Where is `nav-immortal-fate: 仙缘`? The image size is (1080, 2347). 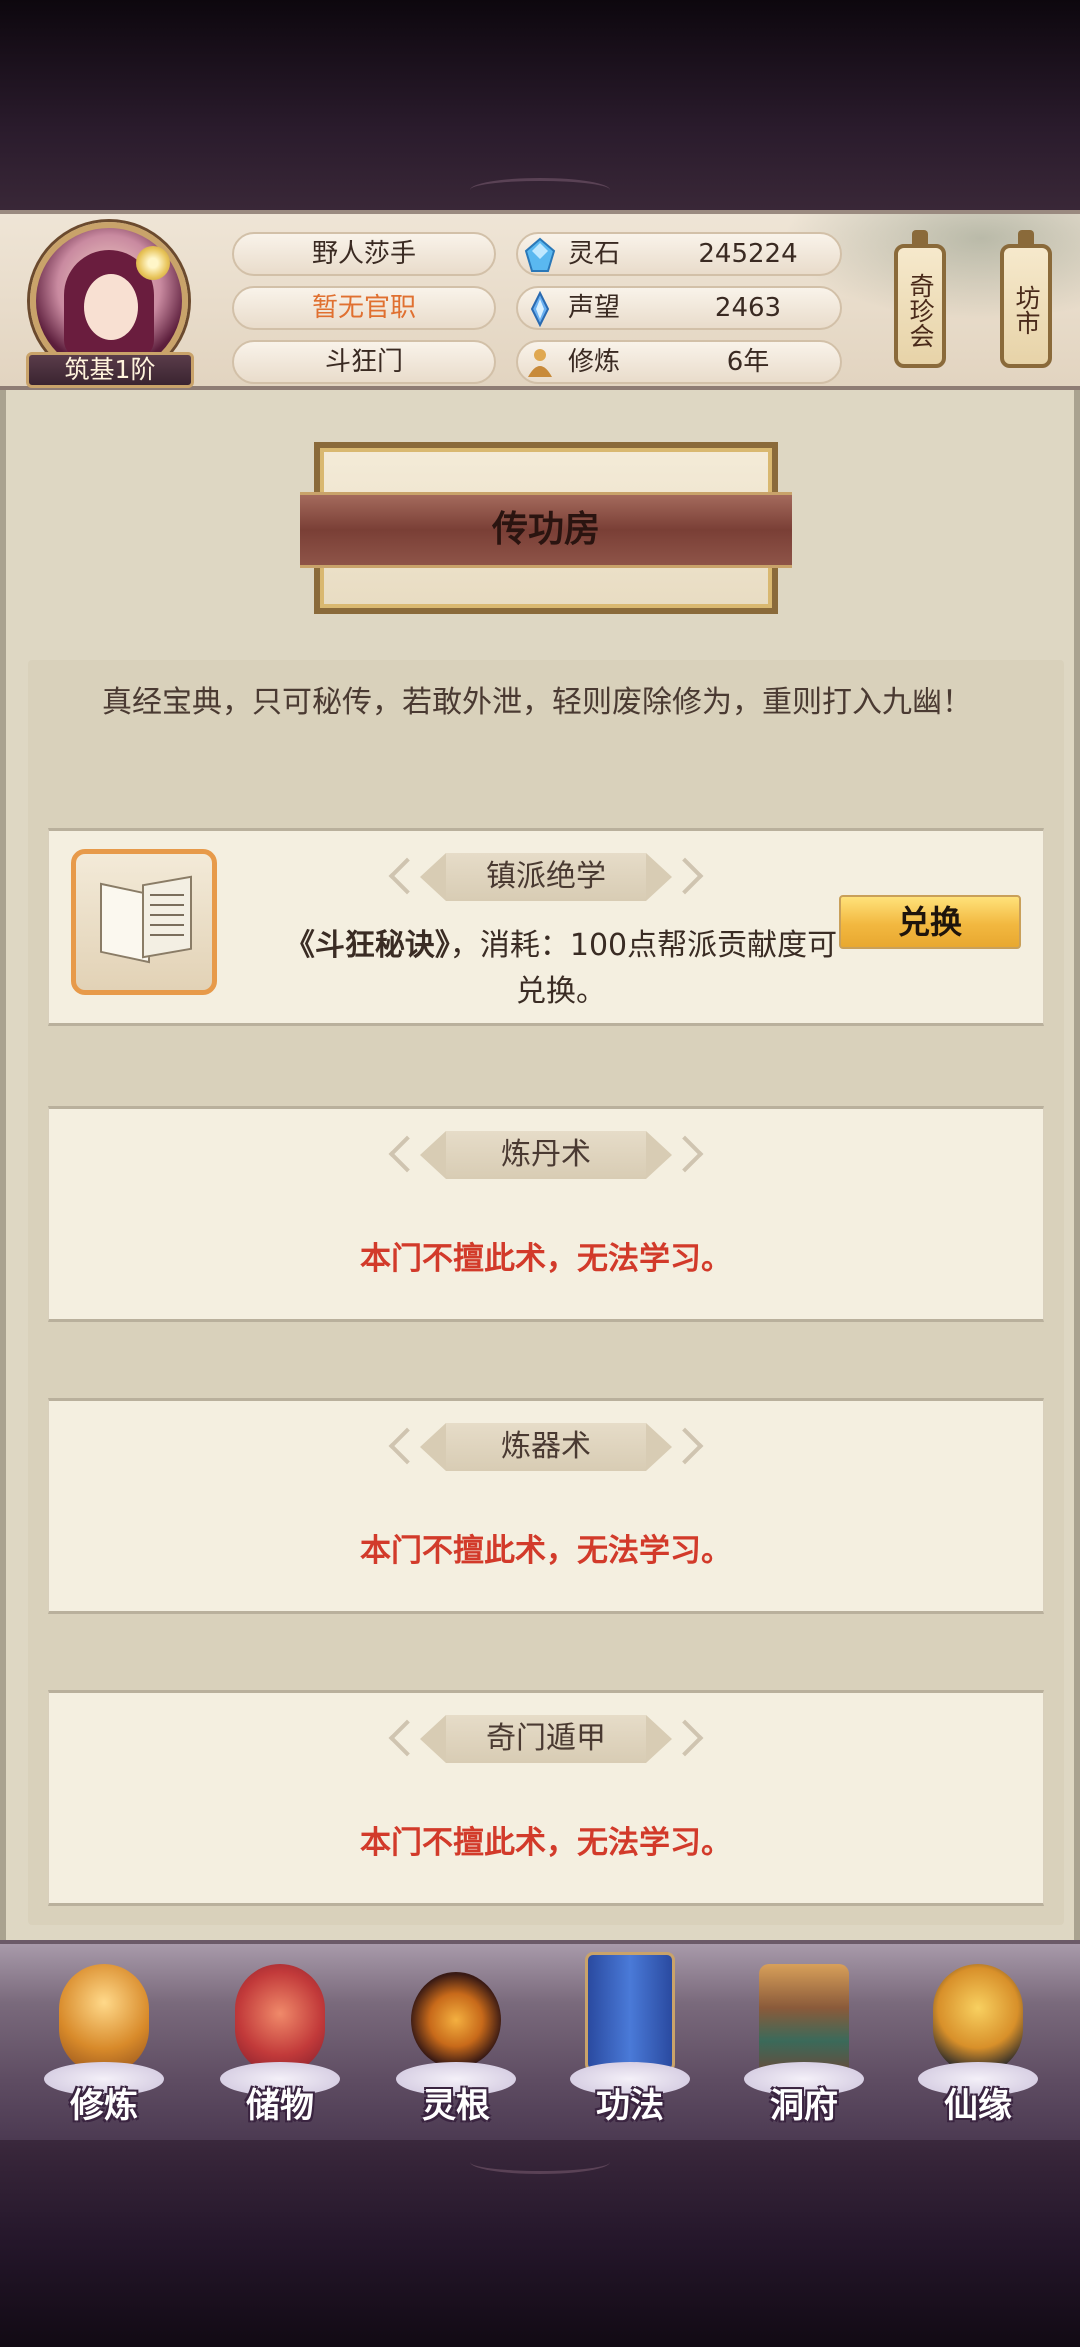
nav-immortal-fate: 仙缘 is located at coordinates (978, 2042).